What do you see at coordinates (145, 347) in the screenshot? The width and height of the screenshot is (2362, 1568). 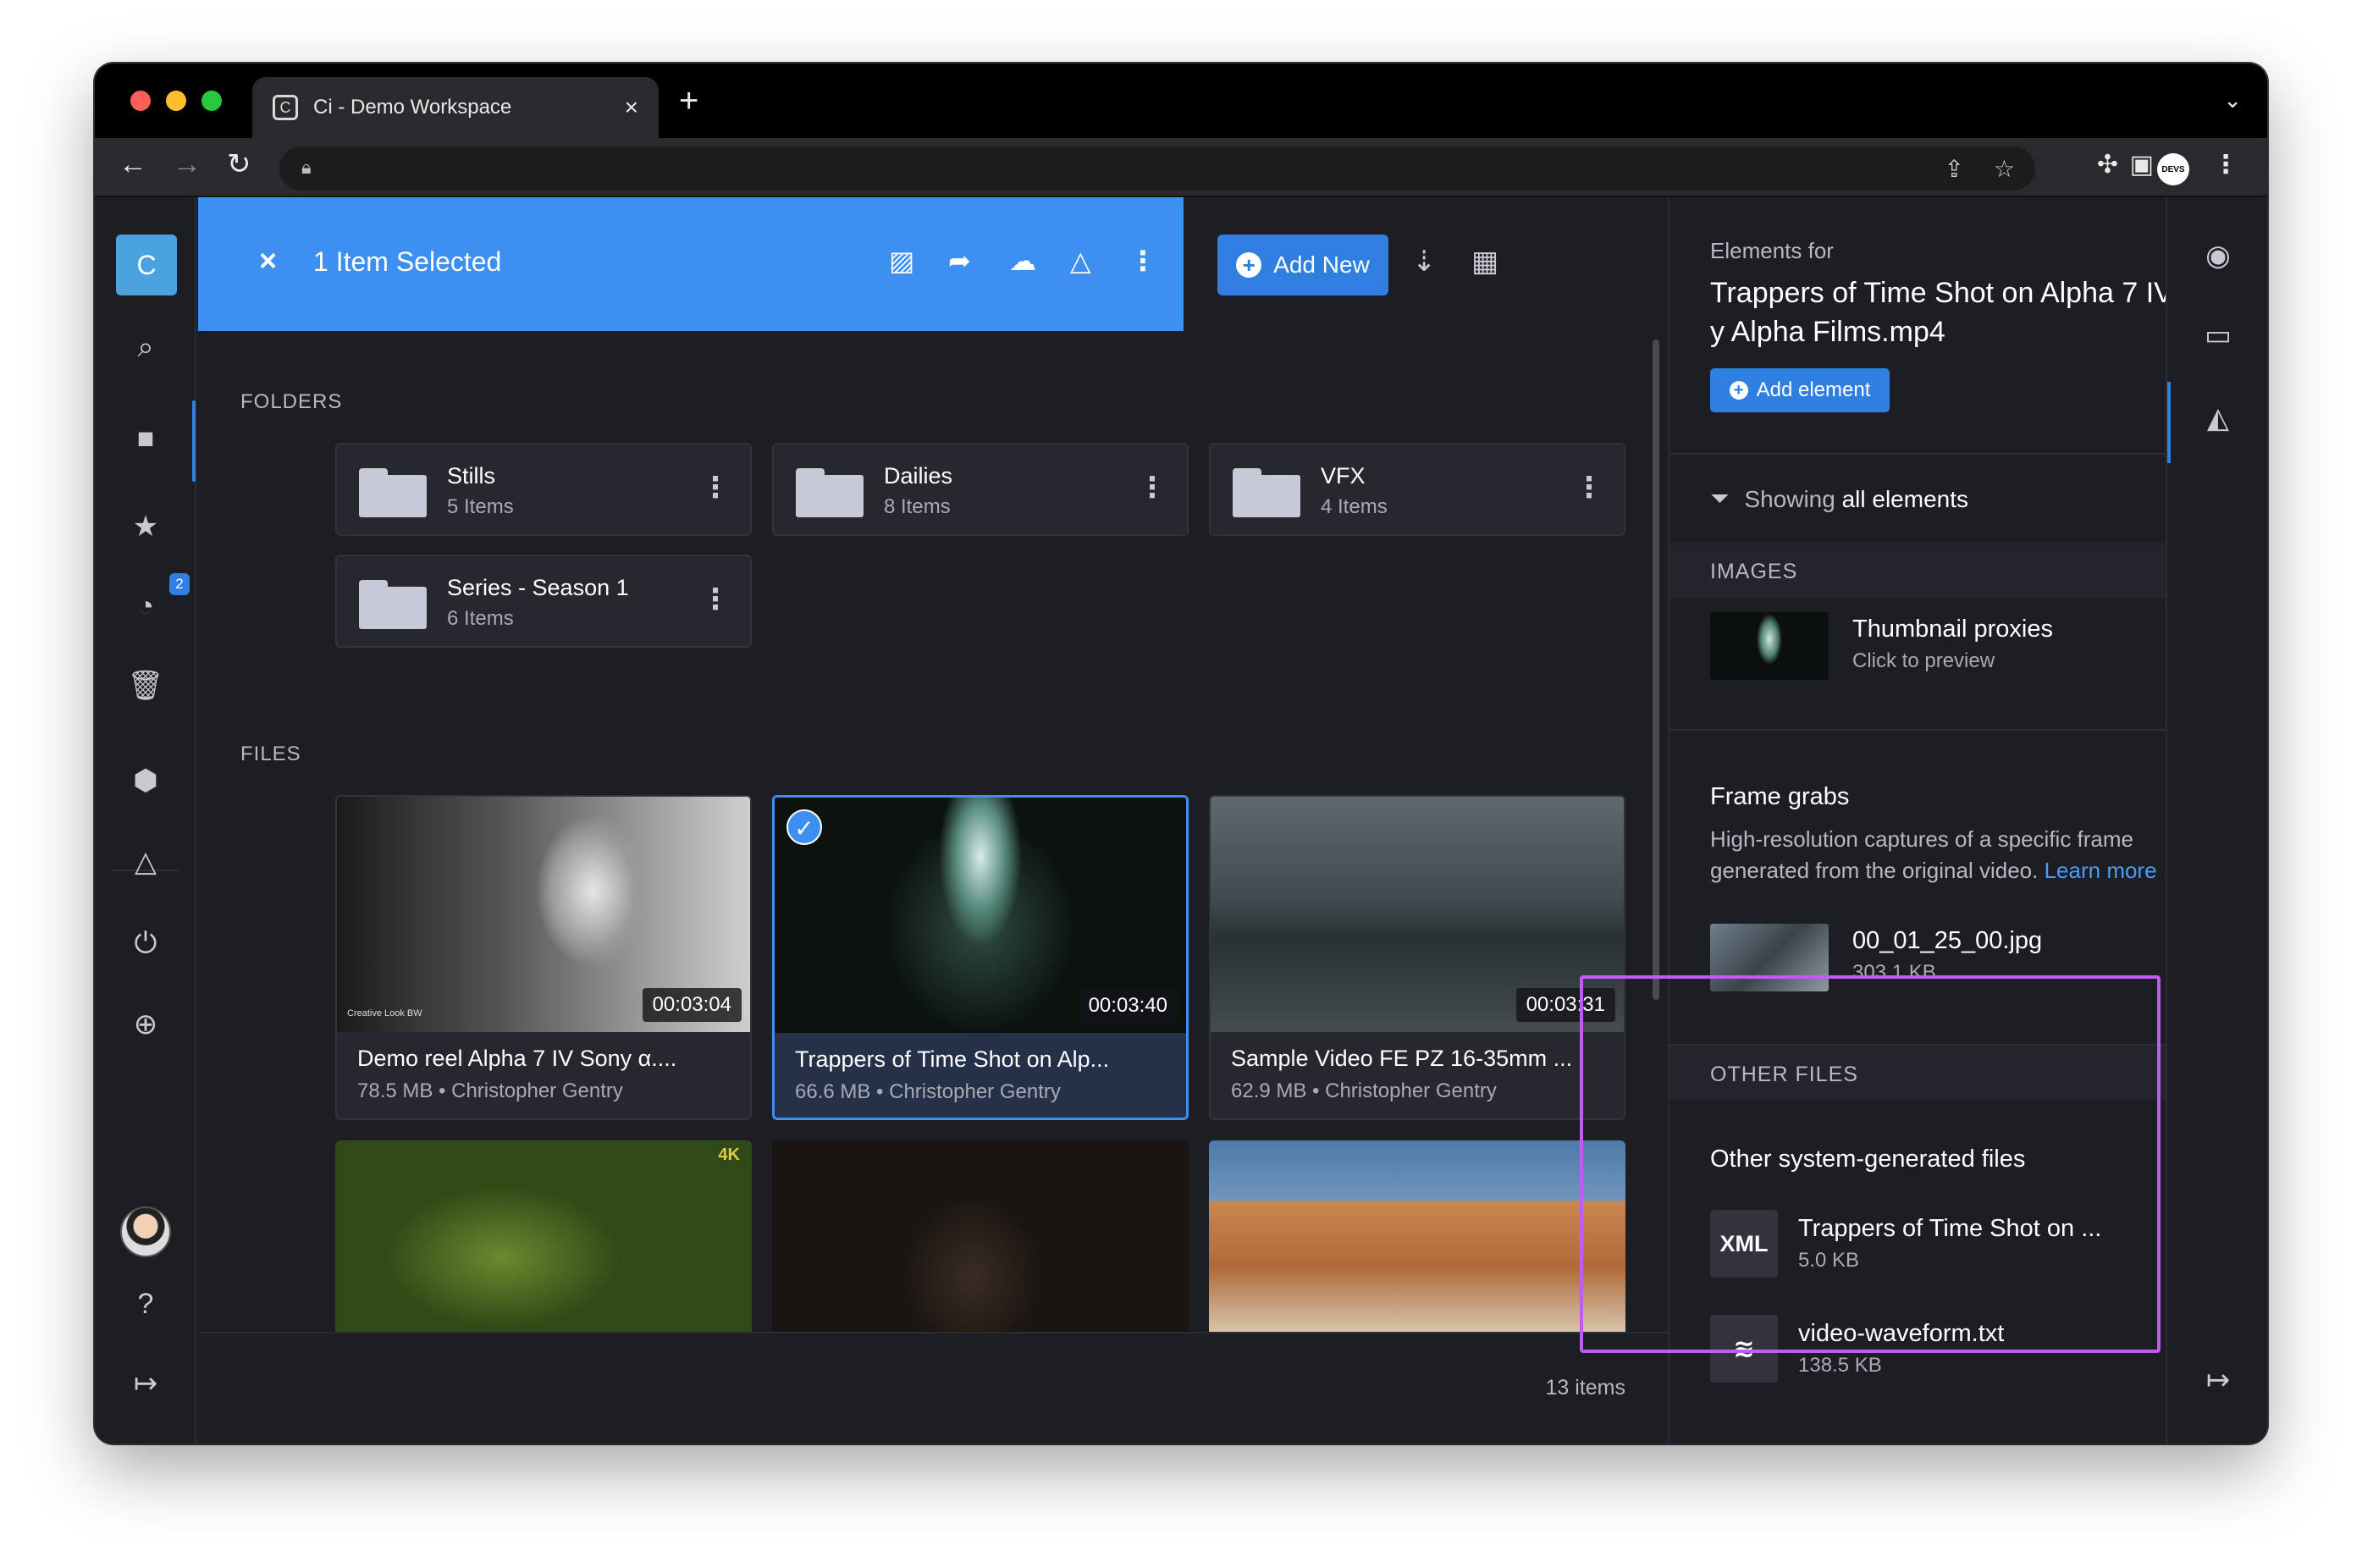 I see `search-icon: ⌕` at bounding box center [145, 347].